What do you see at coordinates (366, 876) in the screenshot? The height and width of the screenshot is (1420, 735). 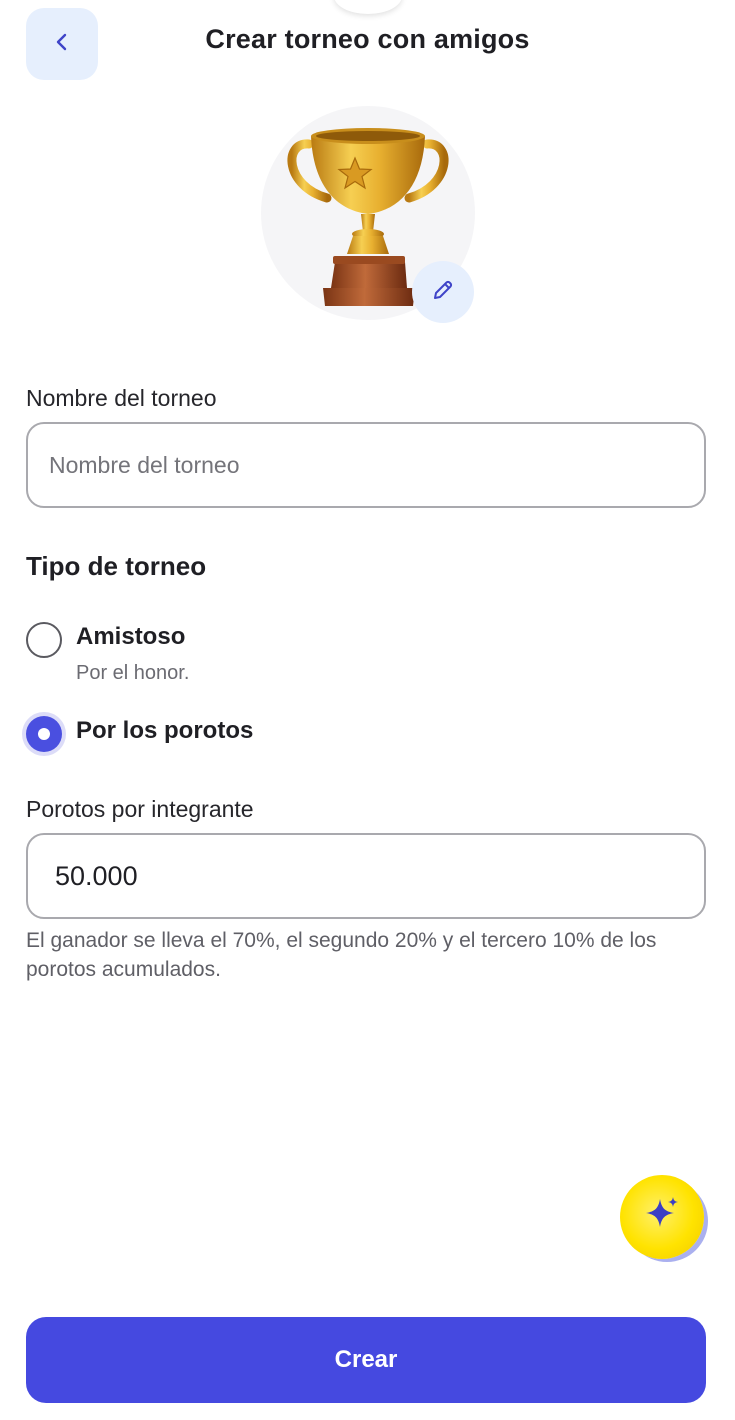 I see `porotos-input` at bounding box center [366, 876].